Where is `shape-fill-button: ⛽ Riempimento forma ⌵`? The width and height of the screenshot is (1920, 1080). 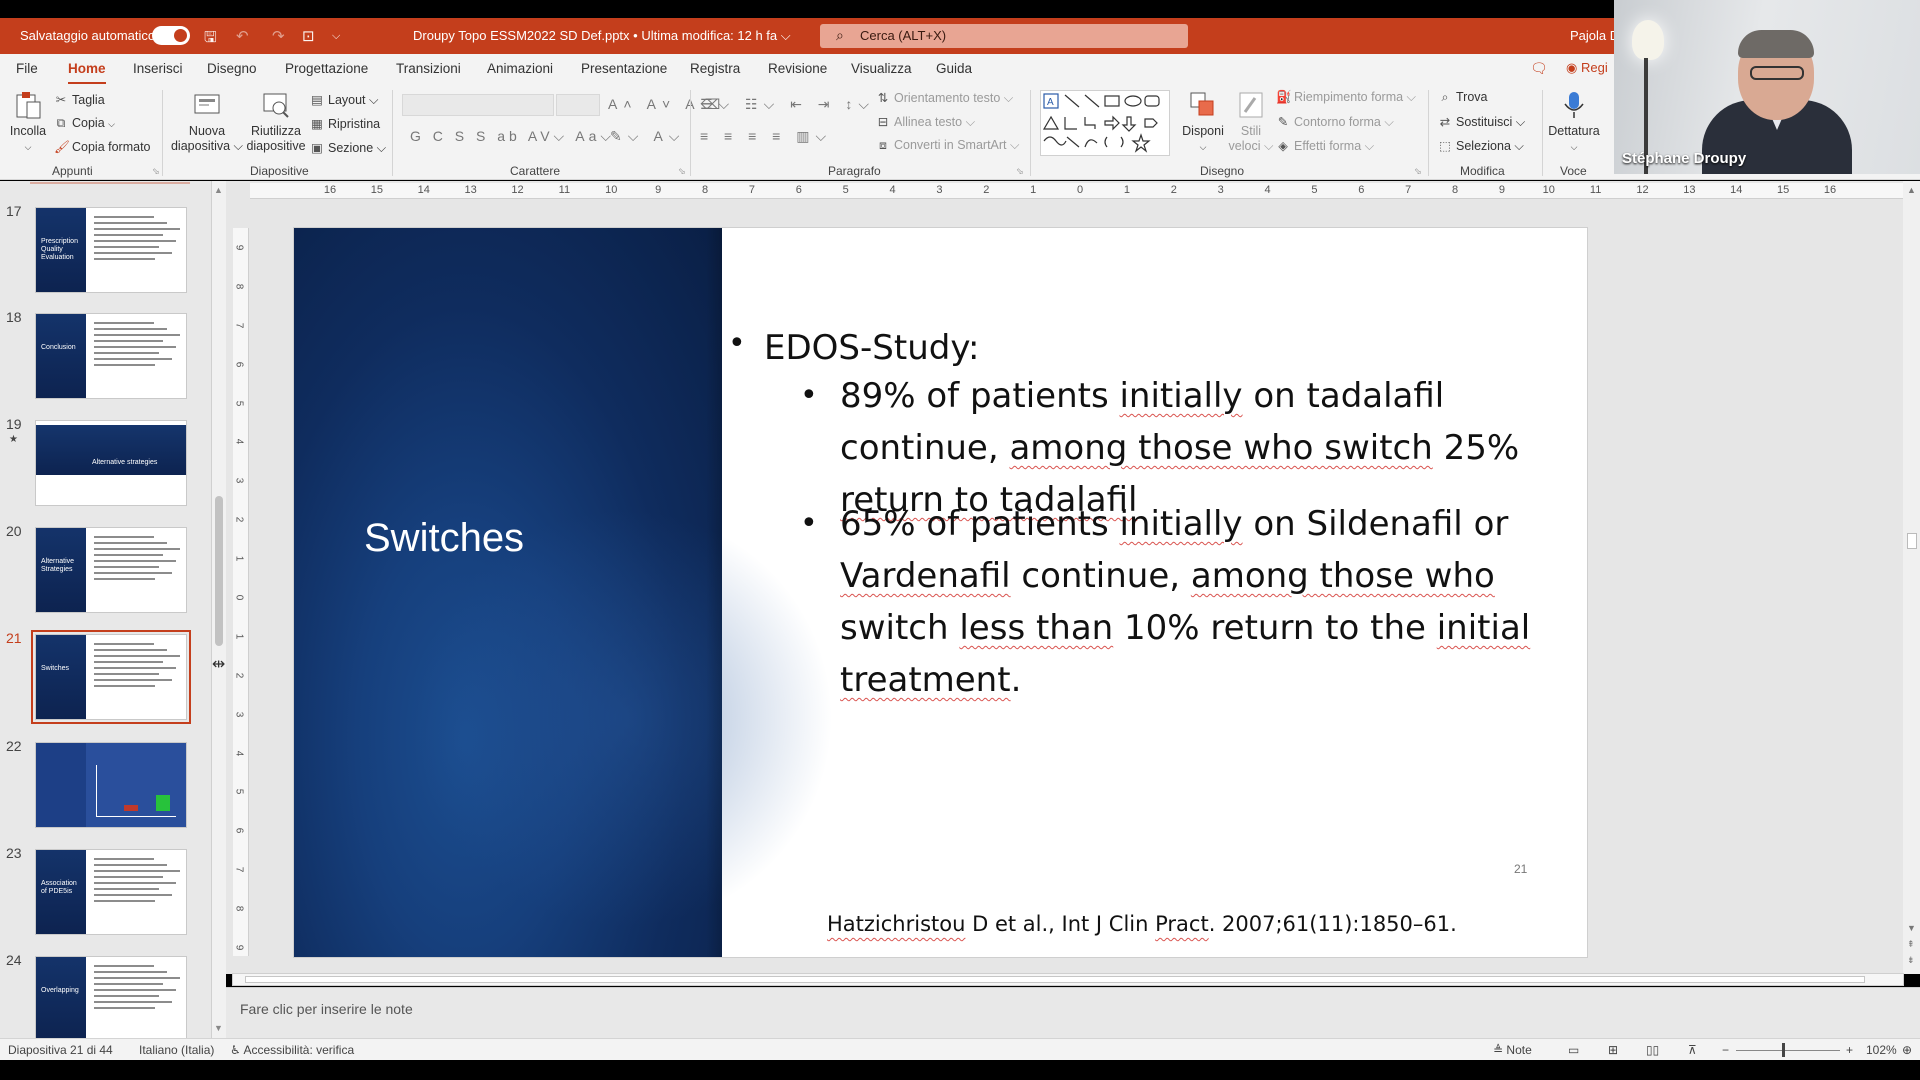
shape-fill-button: ⛽ Riempimento forma ⌵ is located at coordinates (1346, 97).